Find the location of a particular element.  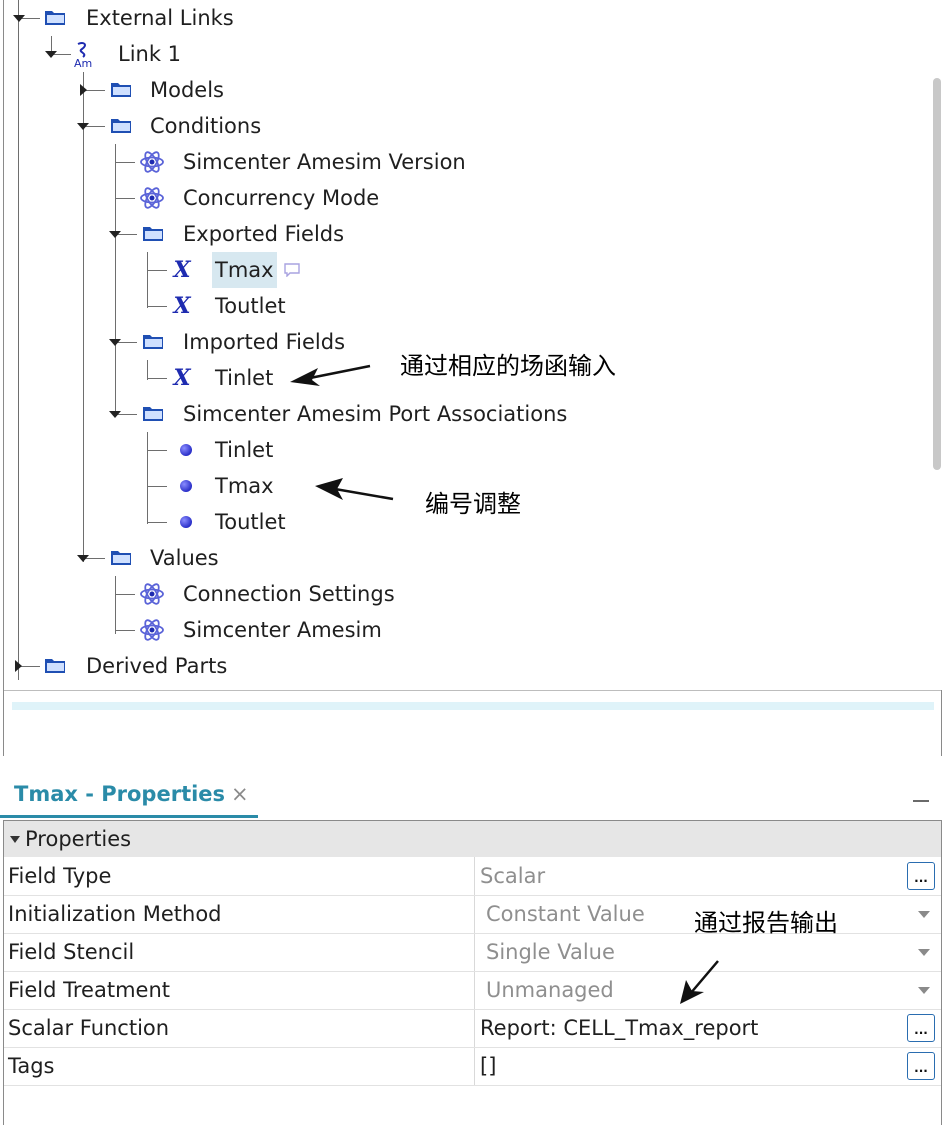

collapse-triangle-icon is located at coordinates (15, 839).